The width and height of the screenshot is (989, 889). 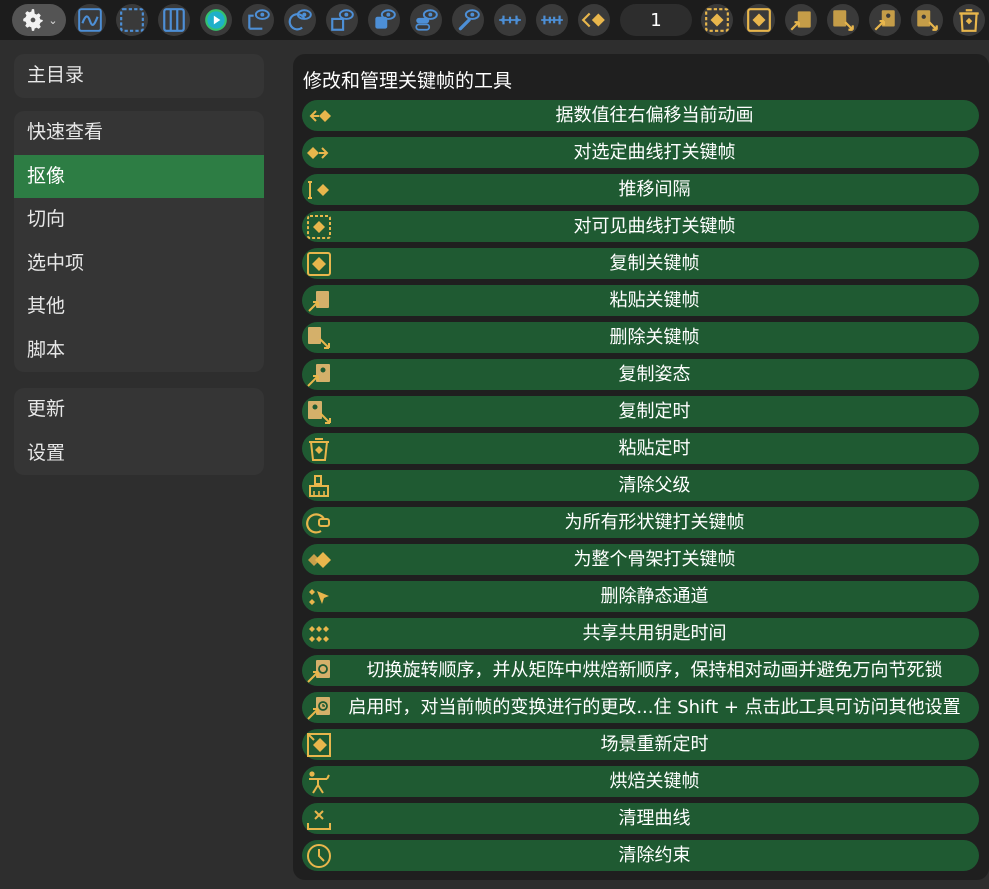 I want to click on settings-menu-button: ⌄, so click(x=39, y=20).